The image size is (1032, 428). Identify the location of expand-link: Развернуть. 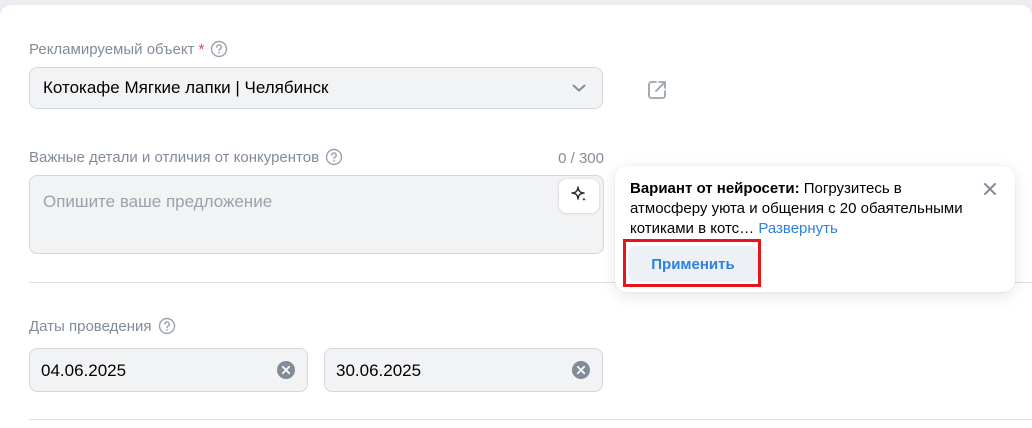
(798, 228).